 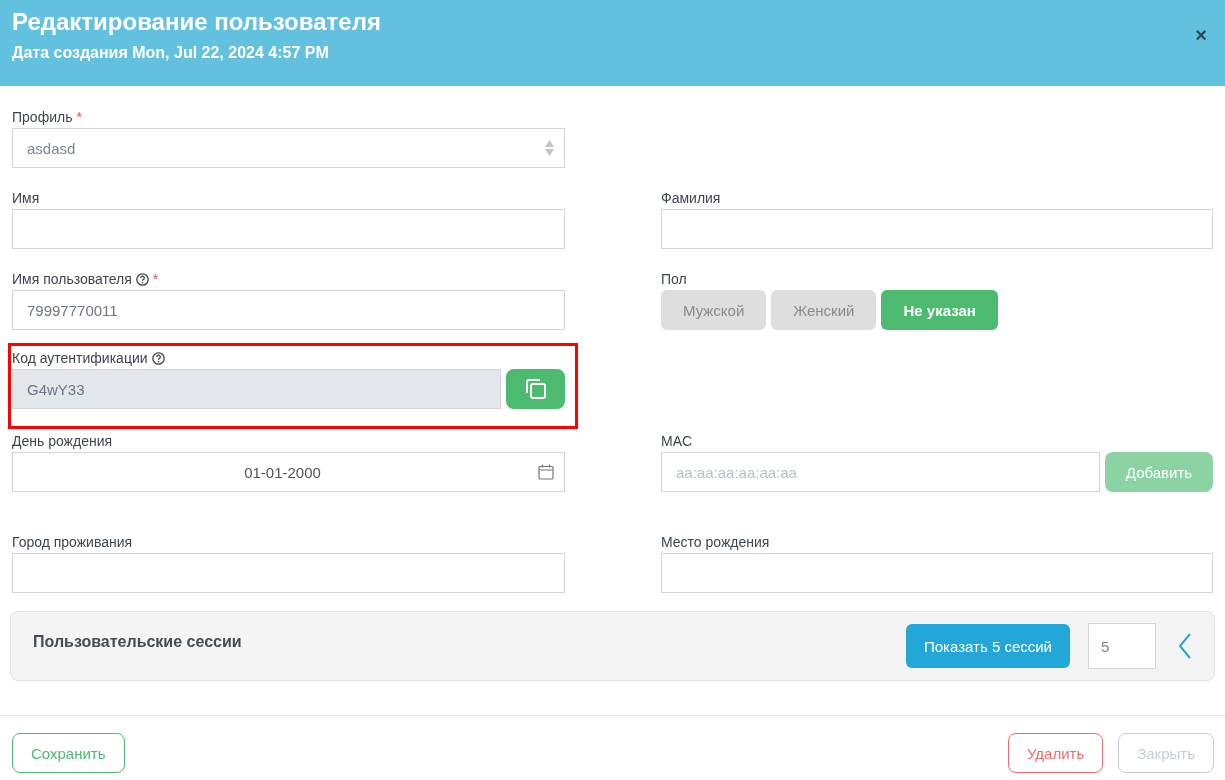 I want to click on first-name-input, so click(x=288, y=229).